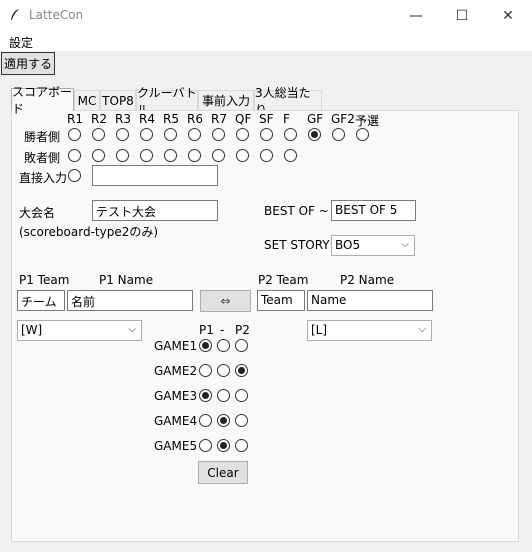  I want to click on round-header: R3, so click(123, 119).